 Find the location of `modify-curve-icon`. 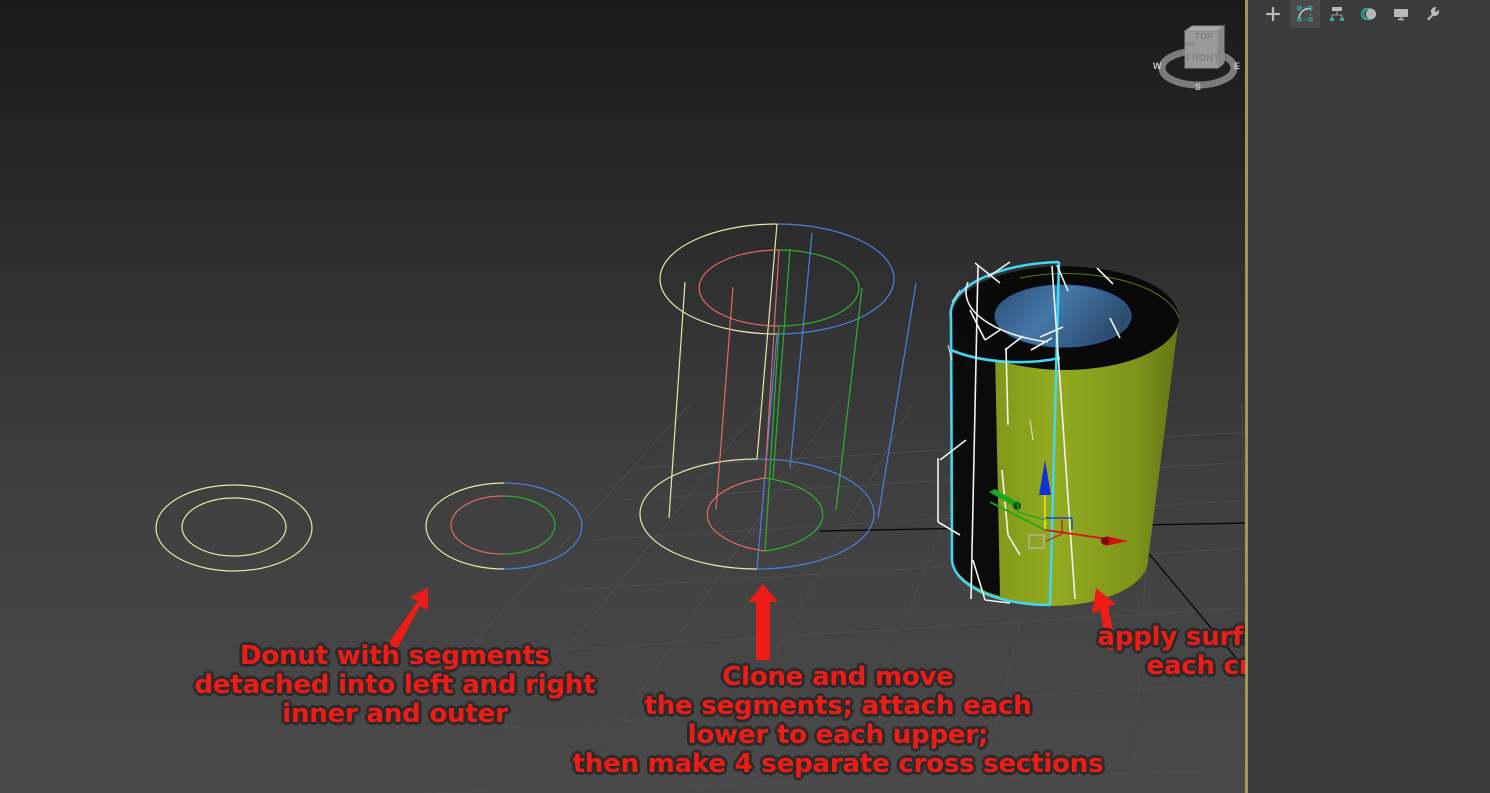

modify-curve-icon is located at coordinates (1304, 13).